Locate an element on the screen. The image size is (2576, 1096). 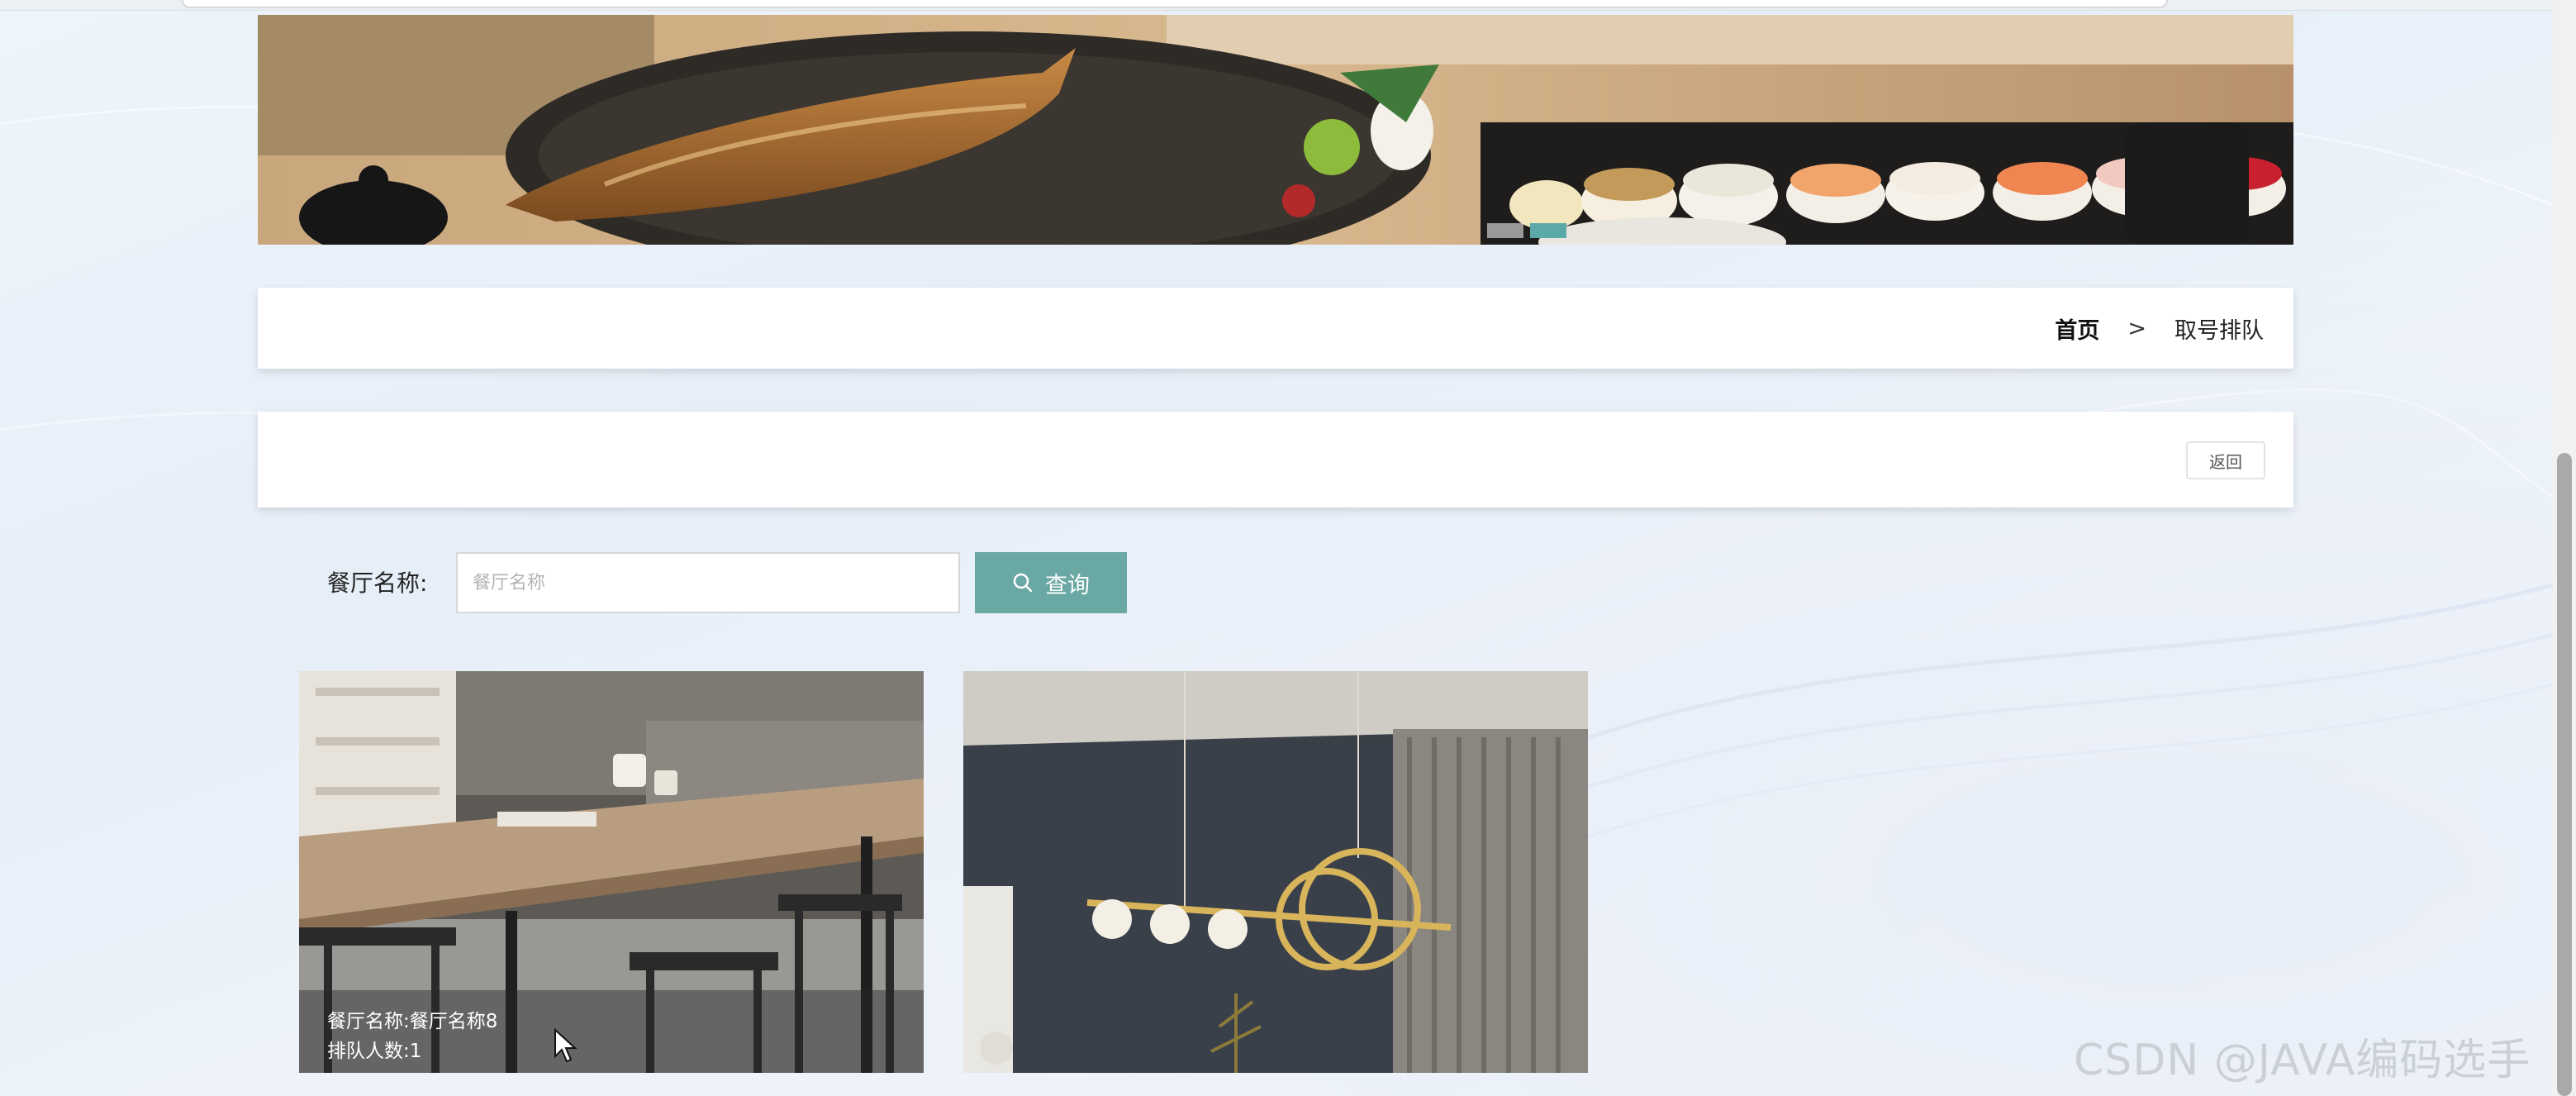
restaurant-card-image is located at coordinates (1275, 872).